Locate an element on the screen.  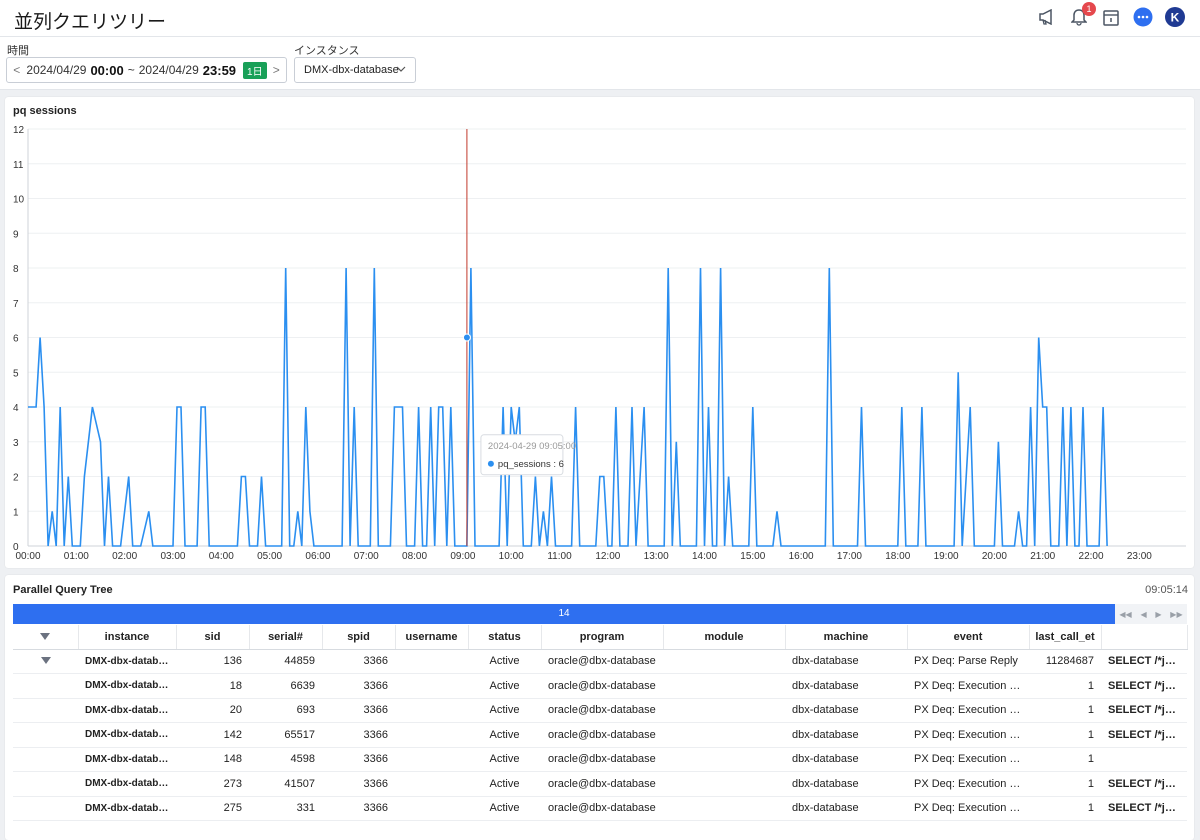
y-tick-label: 4 is located at coordinates (16, 408).